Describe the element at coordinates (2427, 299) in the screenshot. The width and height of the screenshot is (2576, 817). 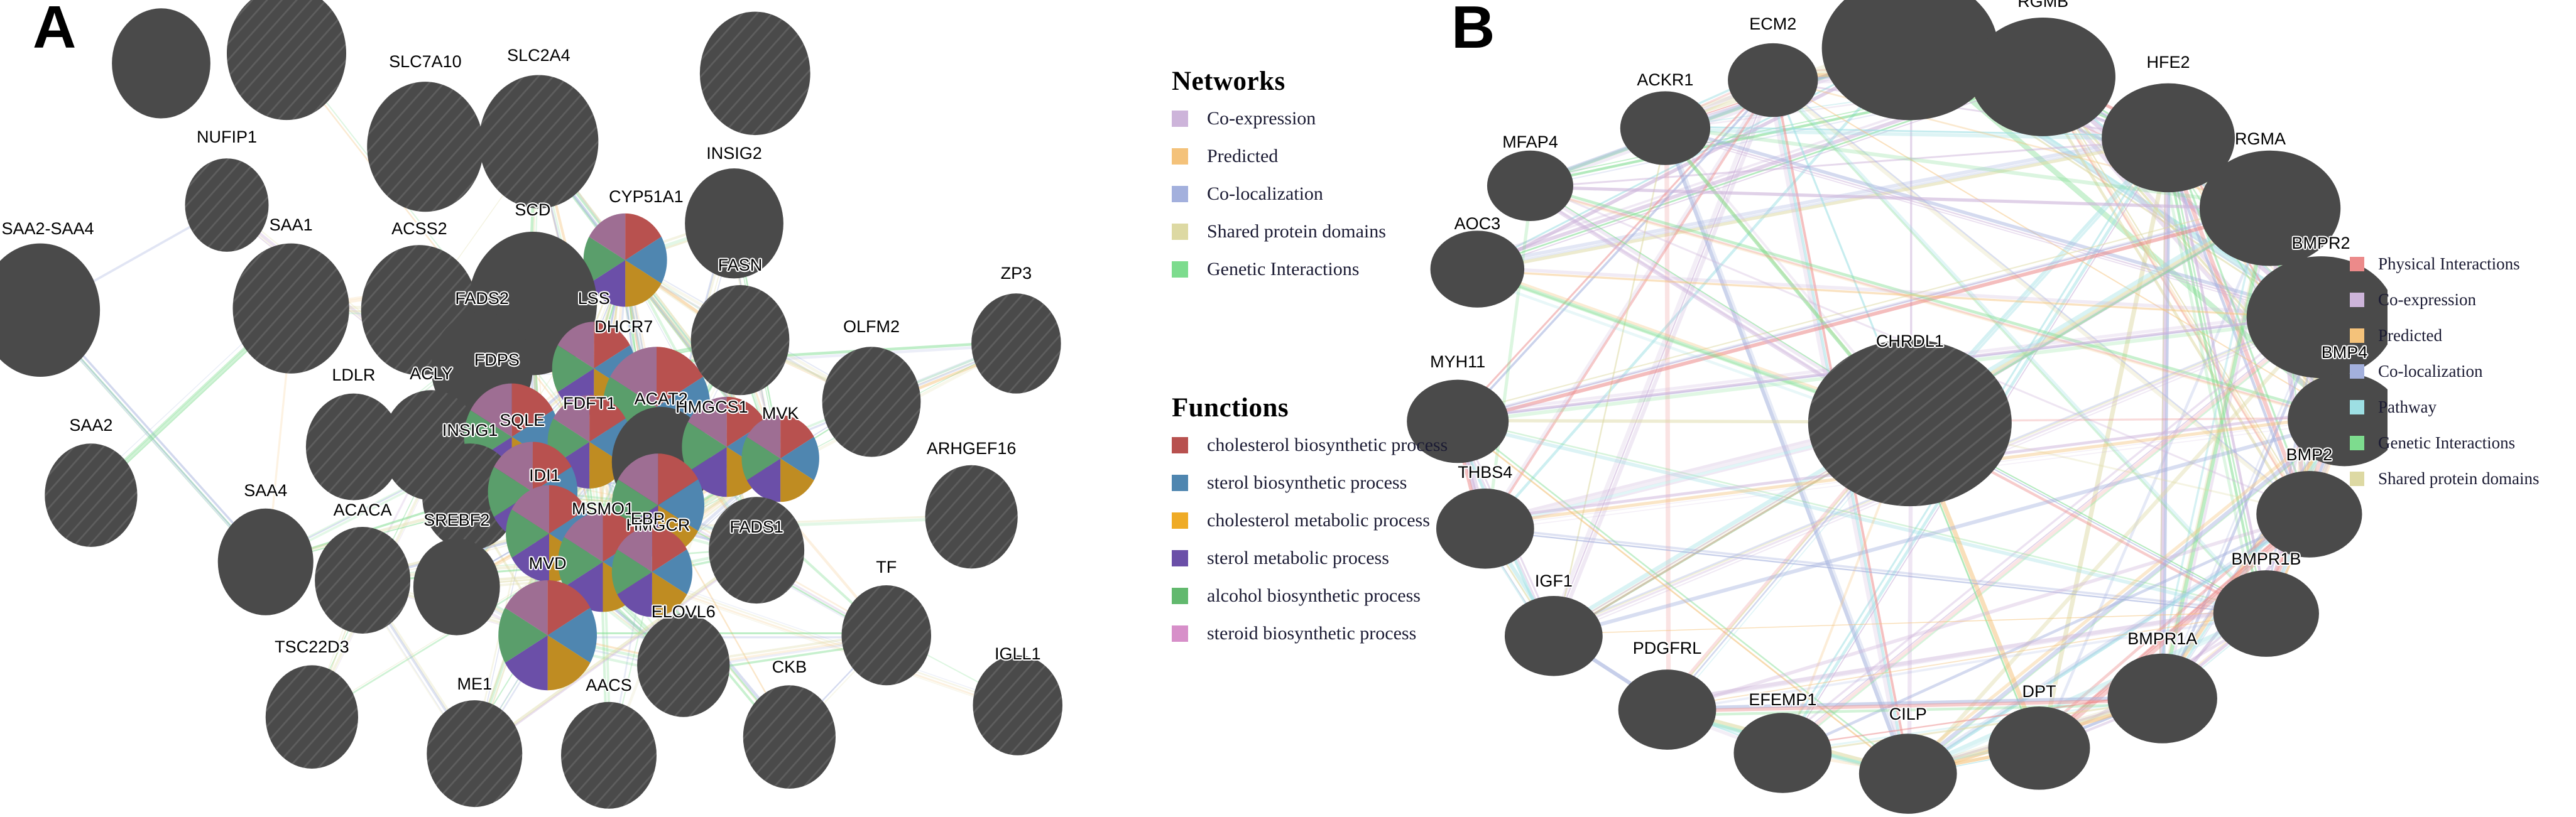
I see `panel-b-networks-legend-item-label: Co-expression` at that location.